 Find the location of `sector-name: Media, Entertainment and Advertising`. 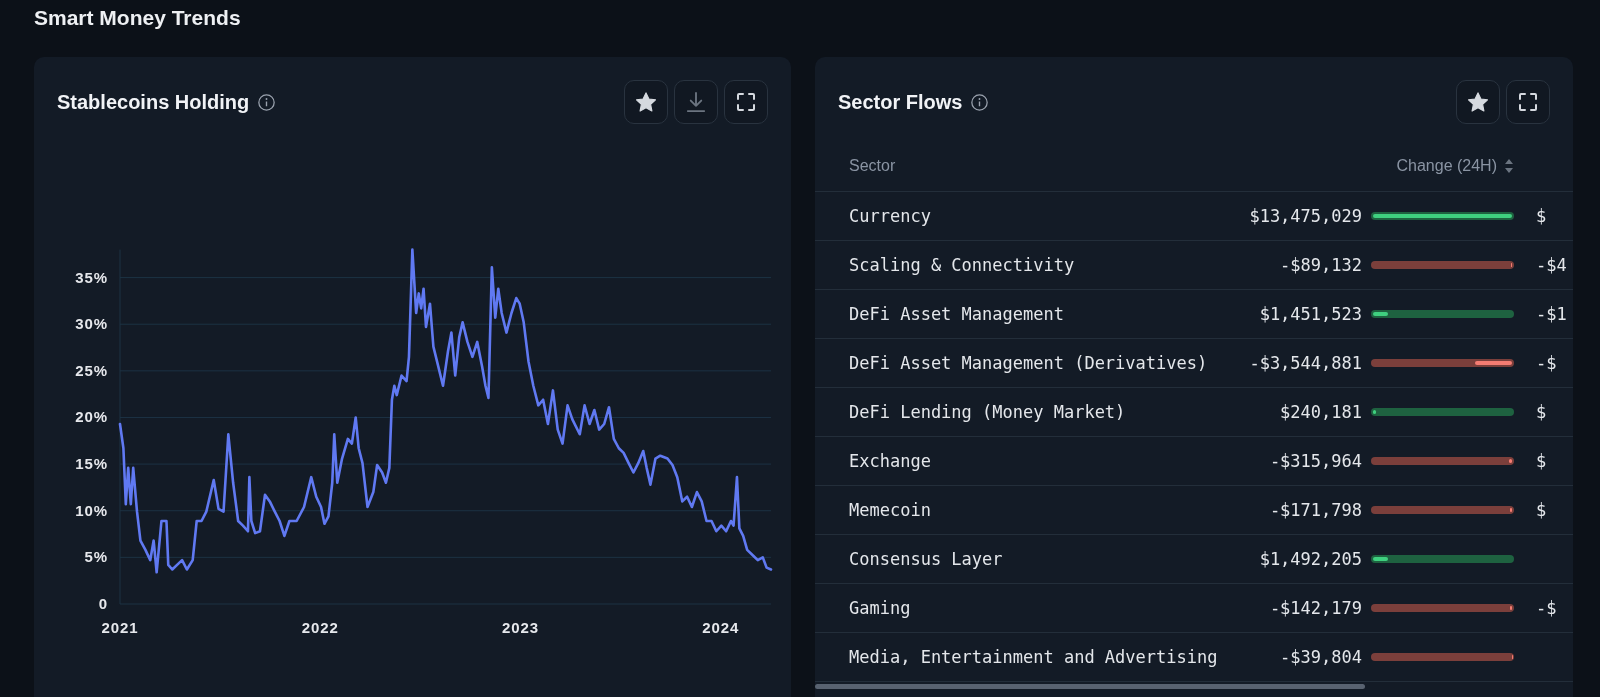

sector-name: Media, Entertainment and Advertising is located at coordinates (1033, 657).